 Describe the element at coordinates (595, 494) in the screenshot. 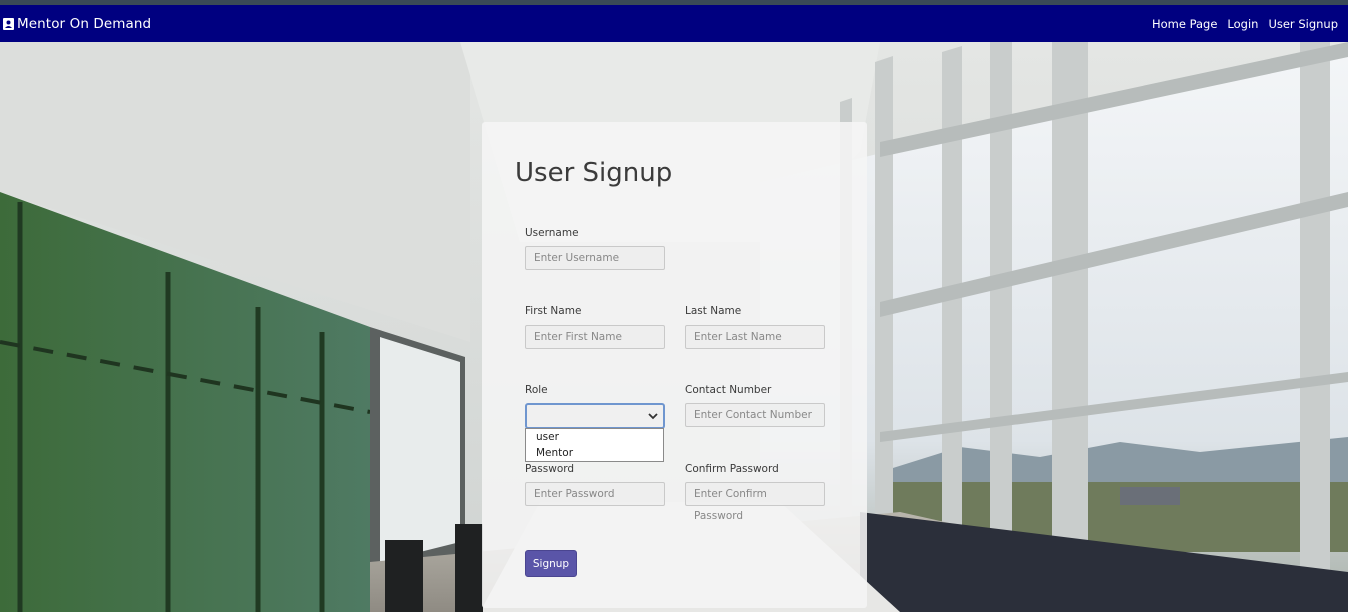

I see `password-input: Enter Password` at that location.